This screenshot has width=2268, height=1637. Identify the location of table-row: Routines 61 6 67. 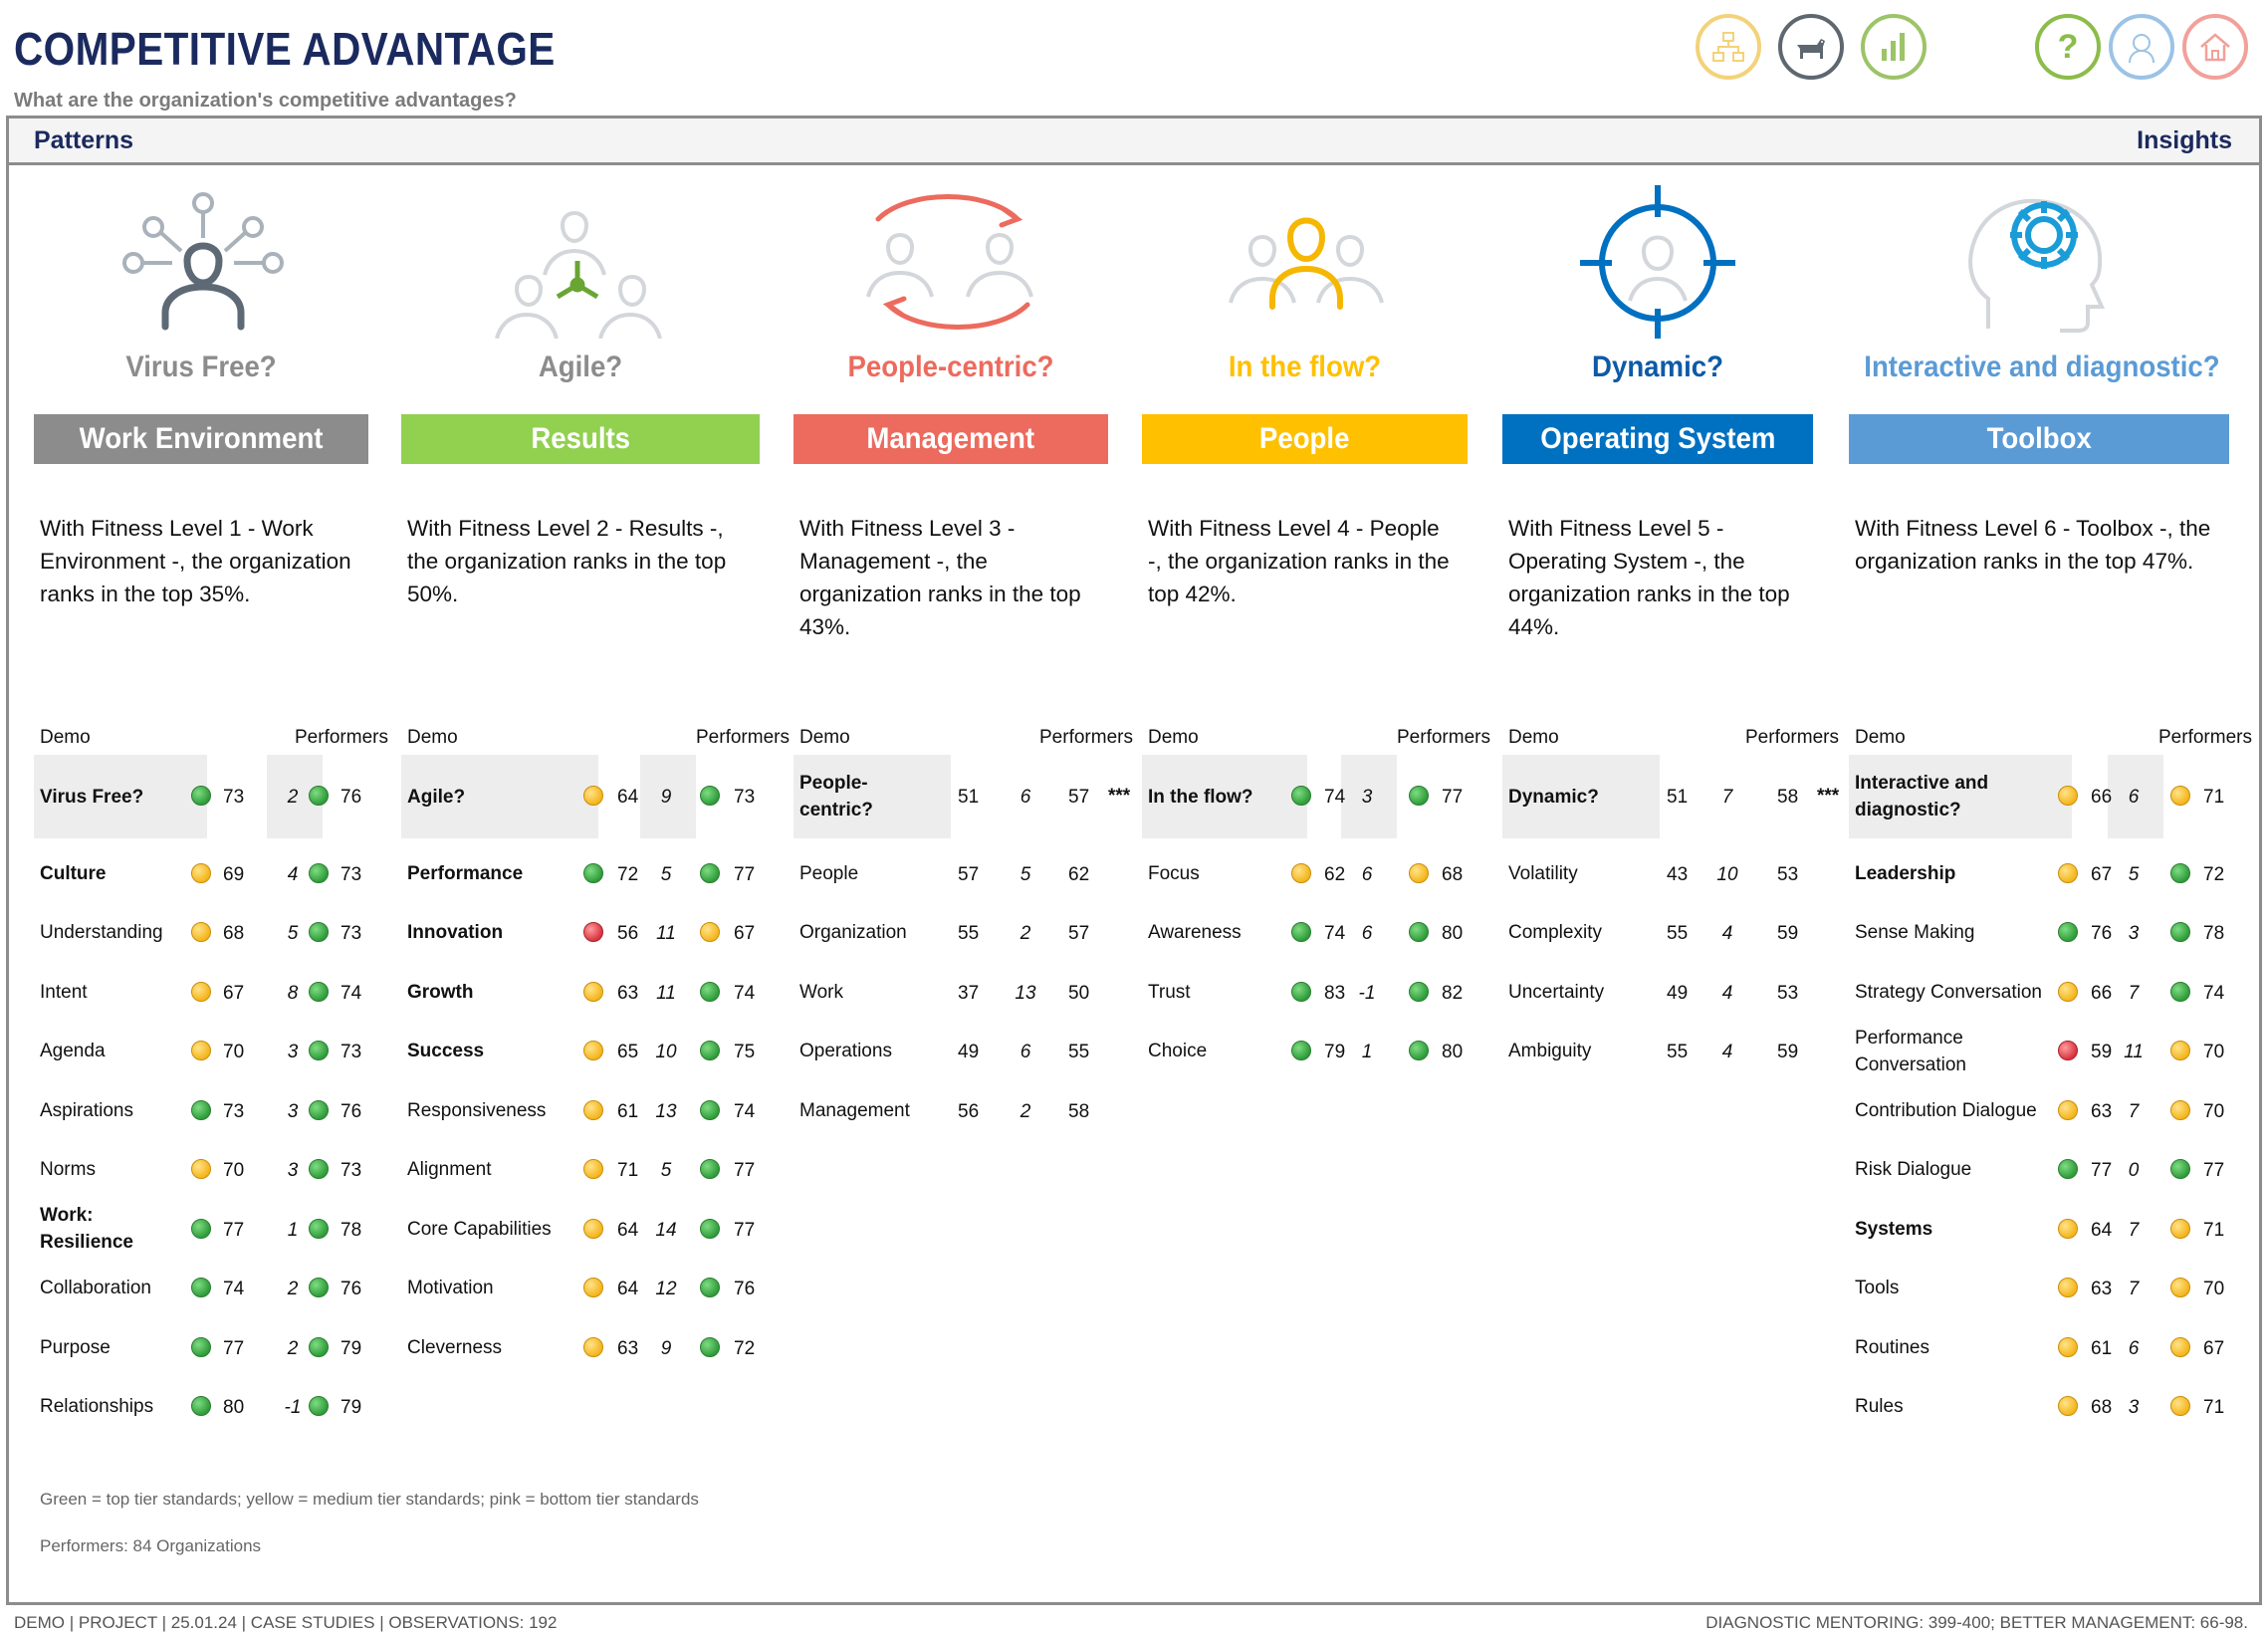
(2036, 1347).